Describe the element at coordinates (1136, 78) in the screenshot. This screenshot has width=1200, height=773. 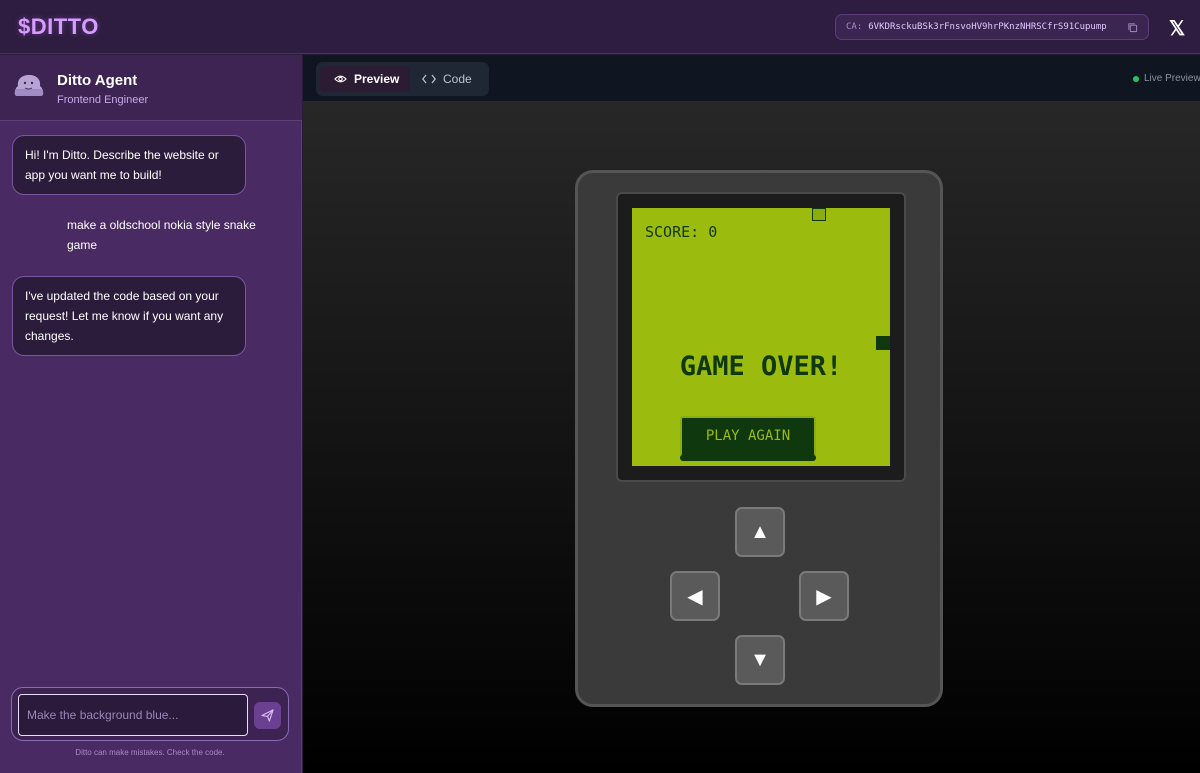
I see `live-status-dot` at that location.